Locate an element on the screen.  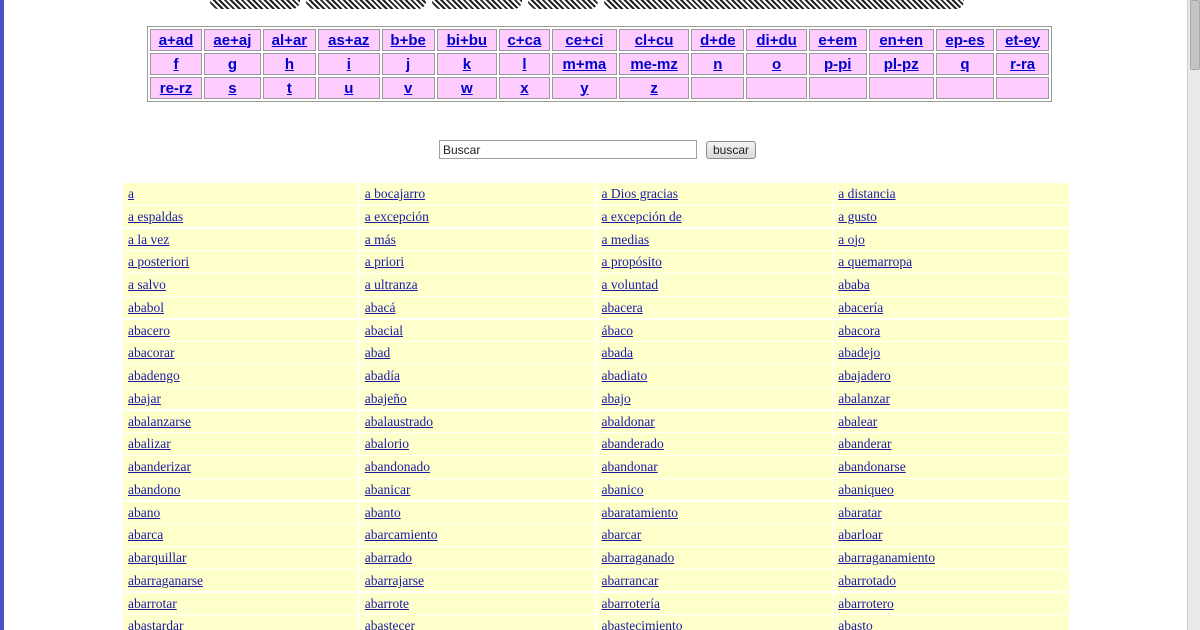
nav-link: b+be is located at coordinates (407, 40).